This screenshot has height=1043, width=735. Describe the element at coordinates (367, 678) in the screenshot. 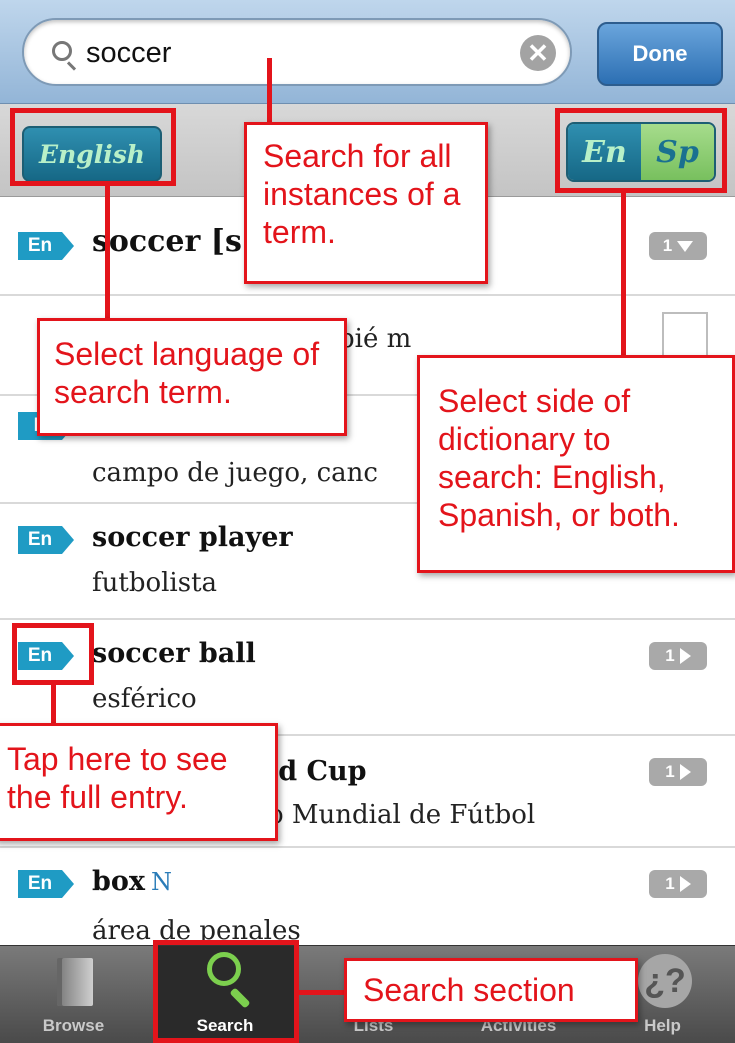

I see `list-item: En soccer ball 1 esférico` at that location.